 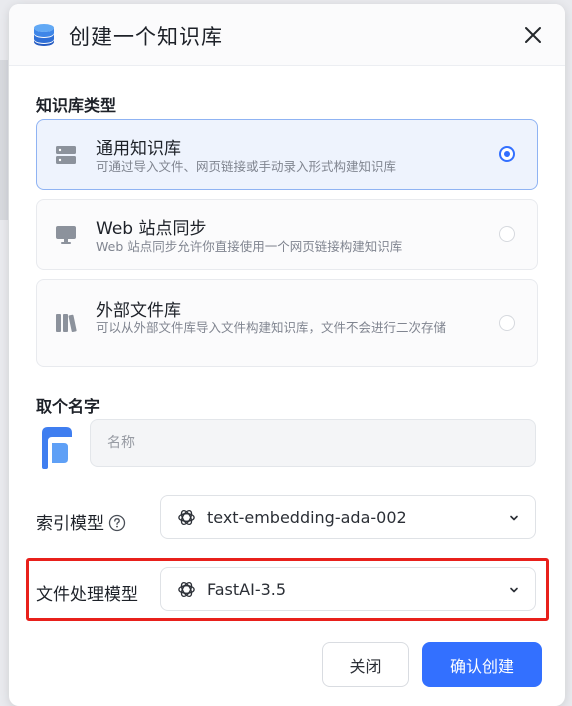 I want to click on database-stack-icon, so click(x=66, y=155).